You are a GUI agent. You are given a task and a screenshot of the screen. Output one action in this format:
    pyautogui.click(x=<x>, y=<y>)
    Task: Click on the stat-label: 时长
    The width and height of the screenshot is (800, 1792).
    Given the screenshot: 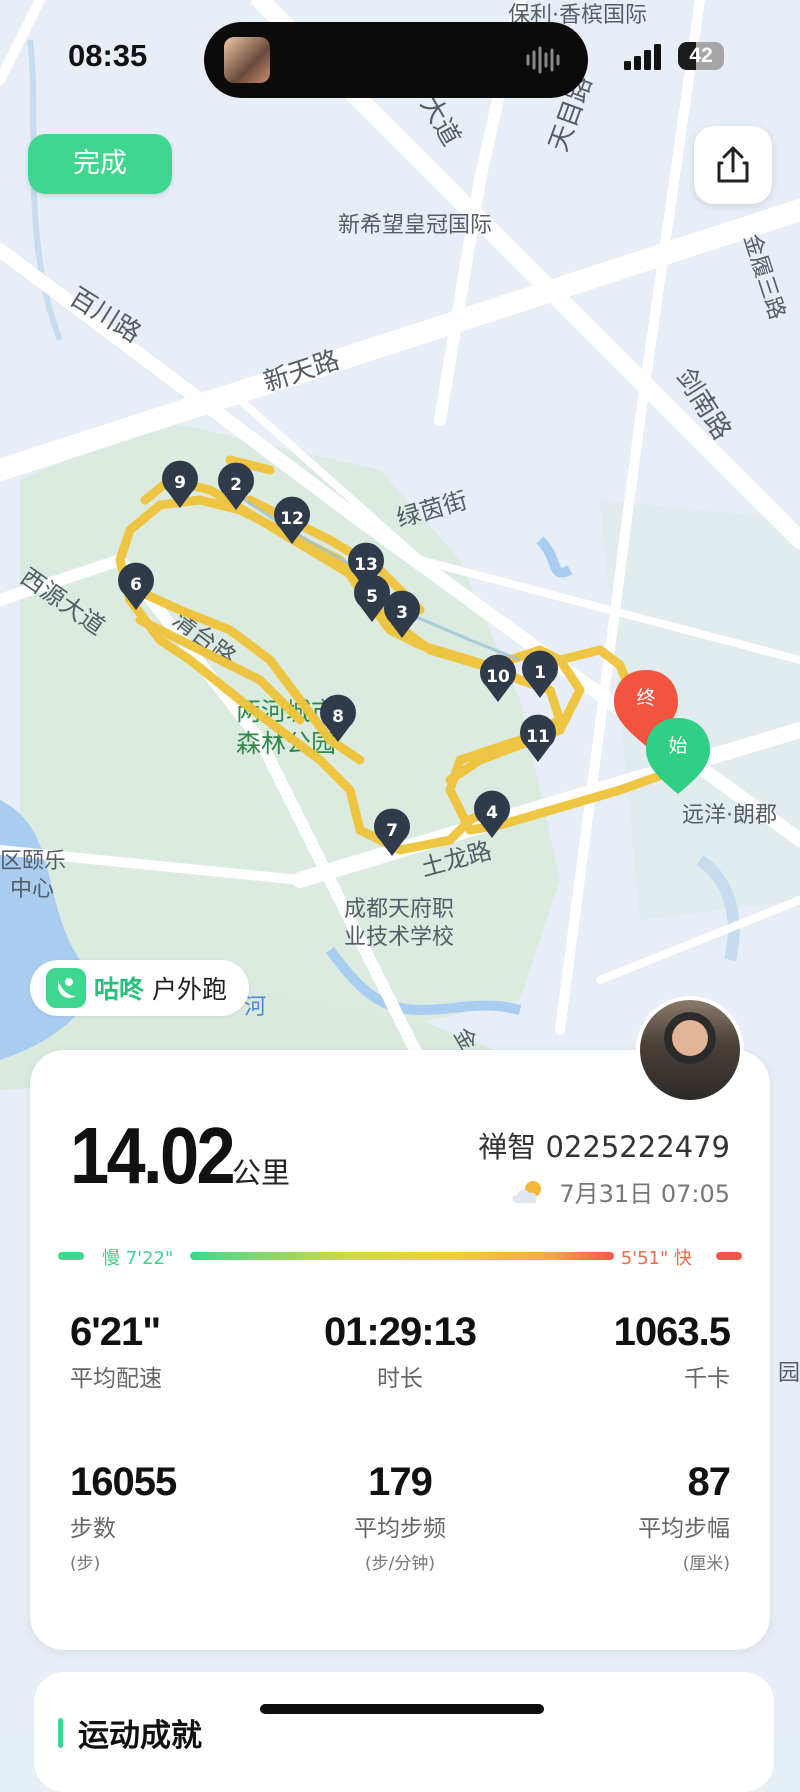 What is the action you would take?
    pyautogui.click(x=400, y=1379)
    